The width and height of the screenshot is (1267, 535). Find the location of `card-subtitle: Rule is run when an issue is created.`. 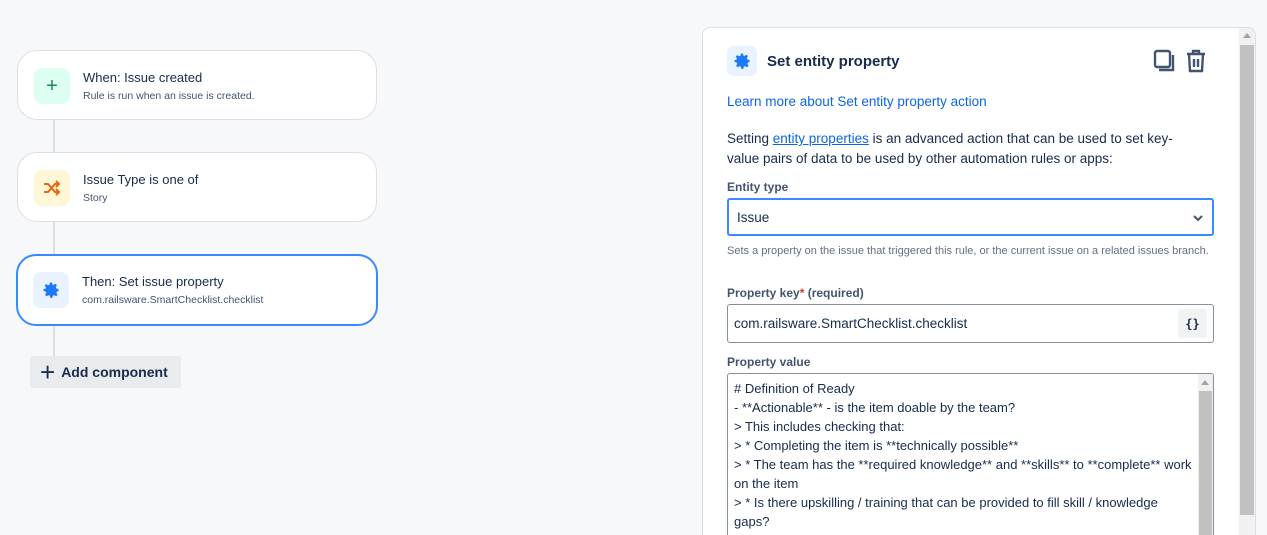

card-subtitle: Rule is run when an issue is created. is located at coordinates (169, 96).